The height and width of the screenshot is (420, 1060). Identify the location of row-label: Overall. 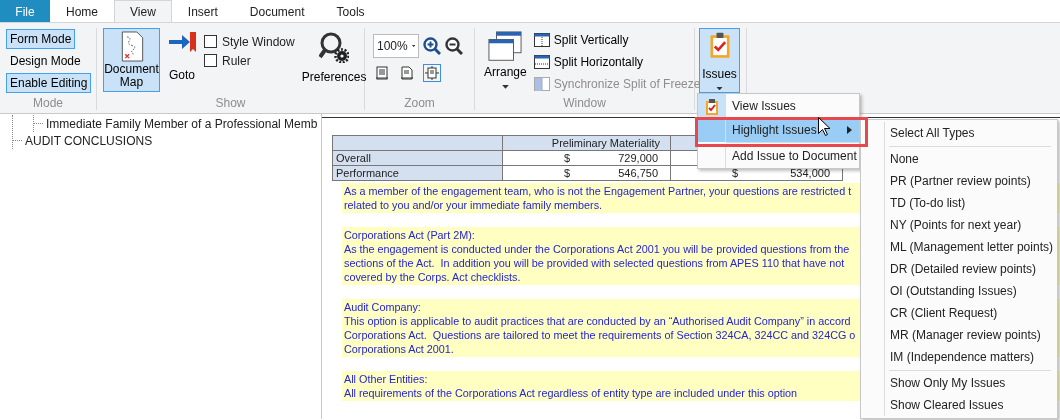
(353, 157).